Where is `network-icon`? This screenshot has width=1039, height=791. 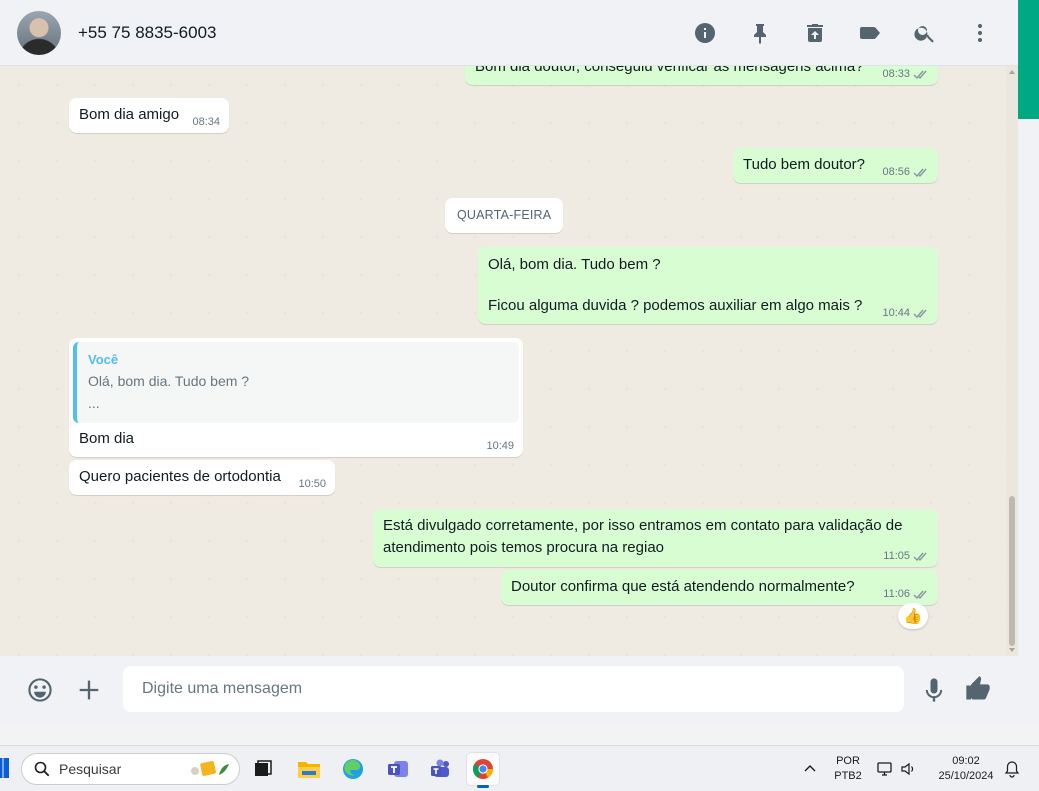 network-icon is located at coordinates (886, 769).